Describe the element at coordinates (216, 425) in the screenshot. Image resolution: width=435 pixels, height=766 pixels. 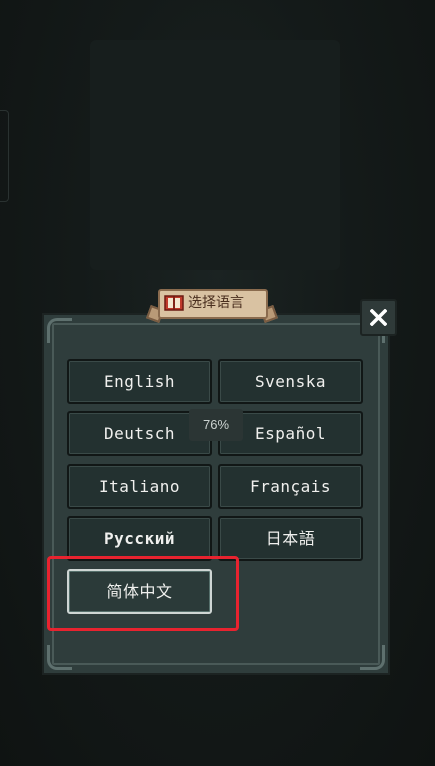
I see `zoom-level-badge: 76%` at that location.